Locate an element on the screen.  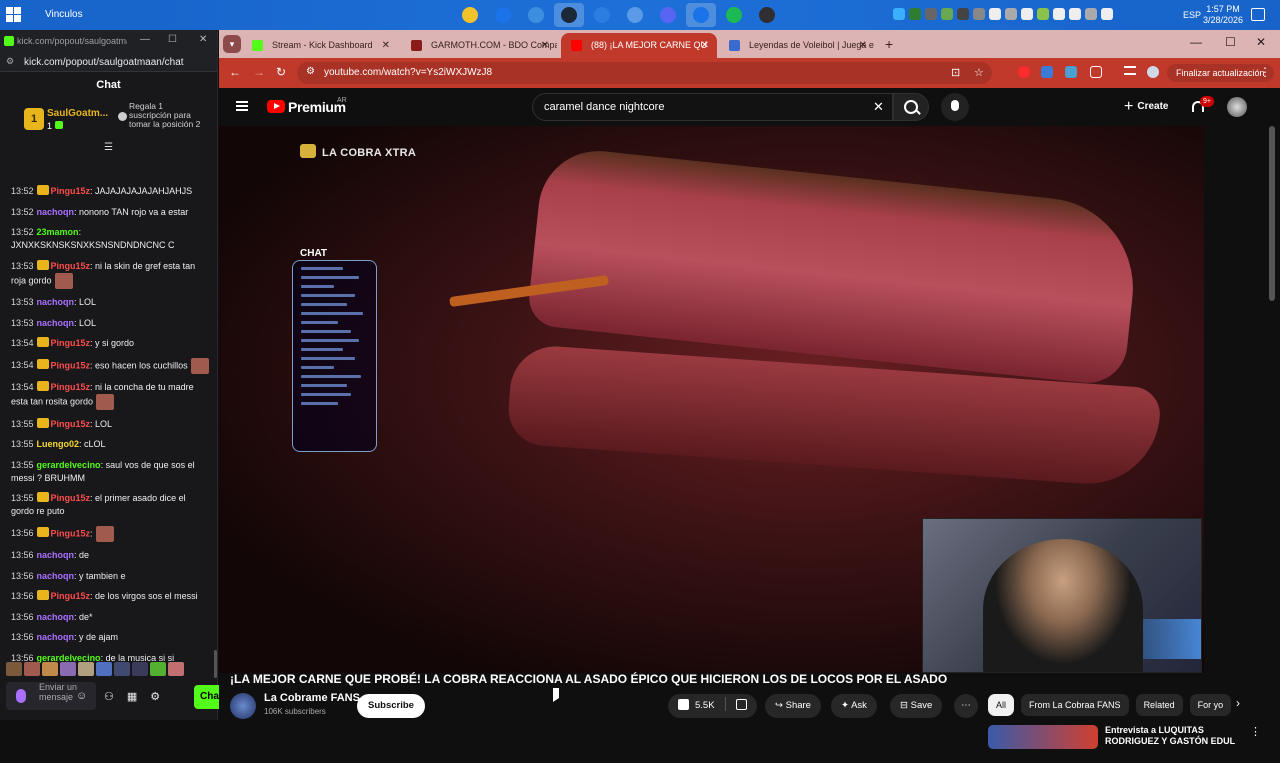
filter-chip: Related is located at coordinates (1159, 705).